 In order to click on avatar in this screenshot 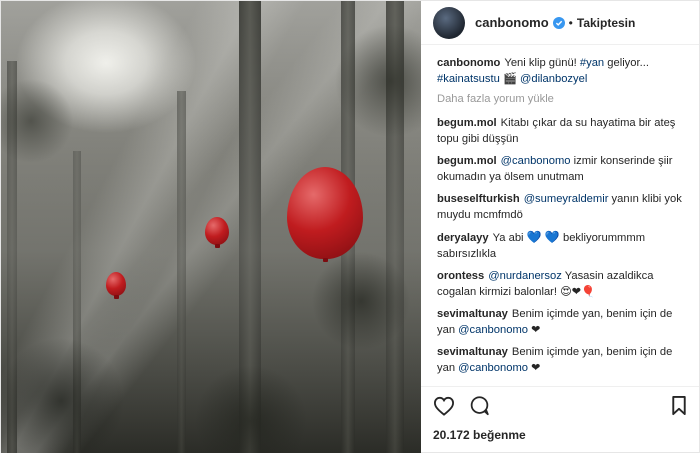, I will do `click(449, 22)`.